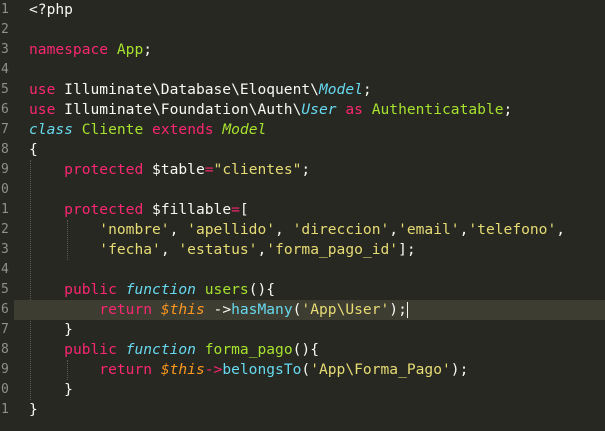 This screenshot has height=431, width=605. Describe the element at coordinates (42, 109) in the screenshot. I see `keyword-use: use` at that location.